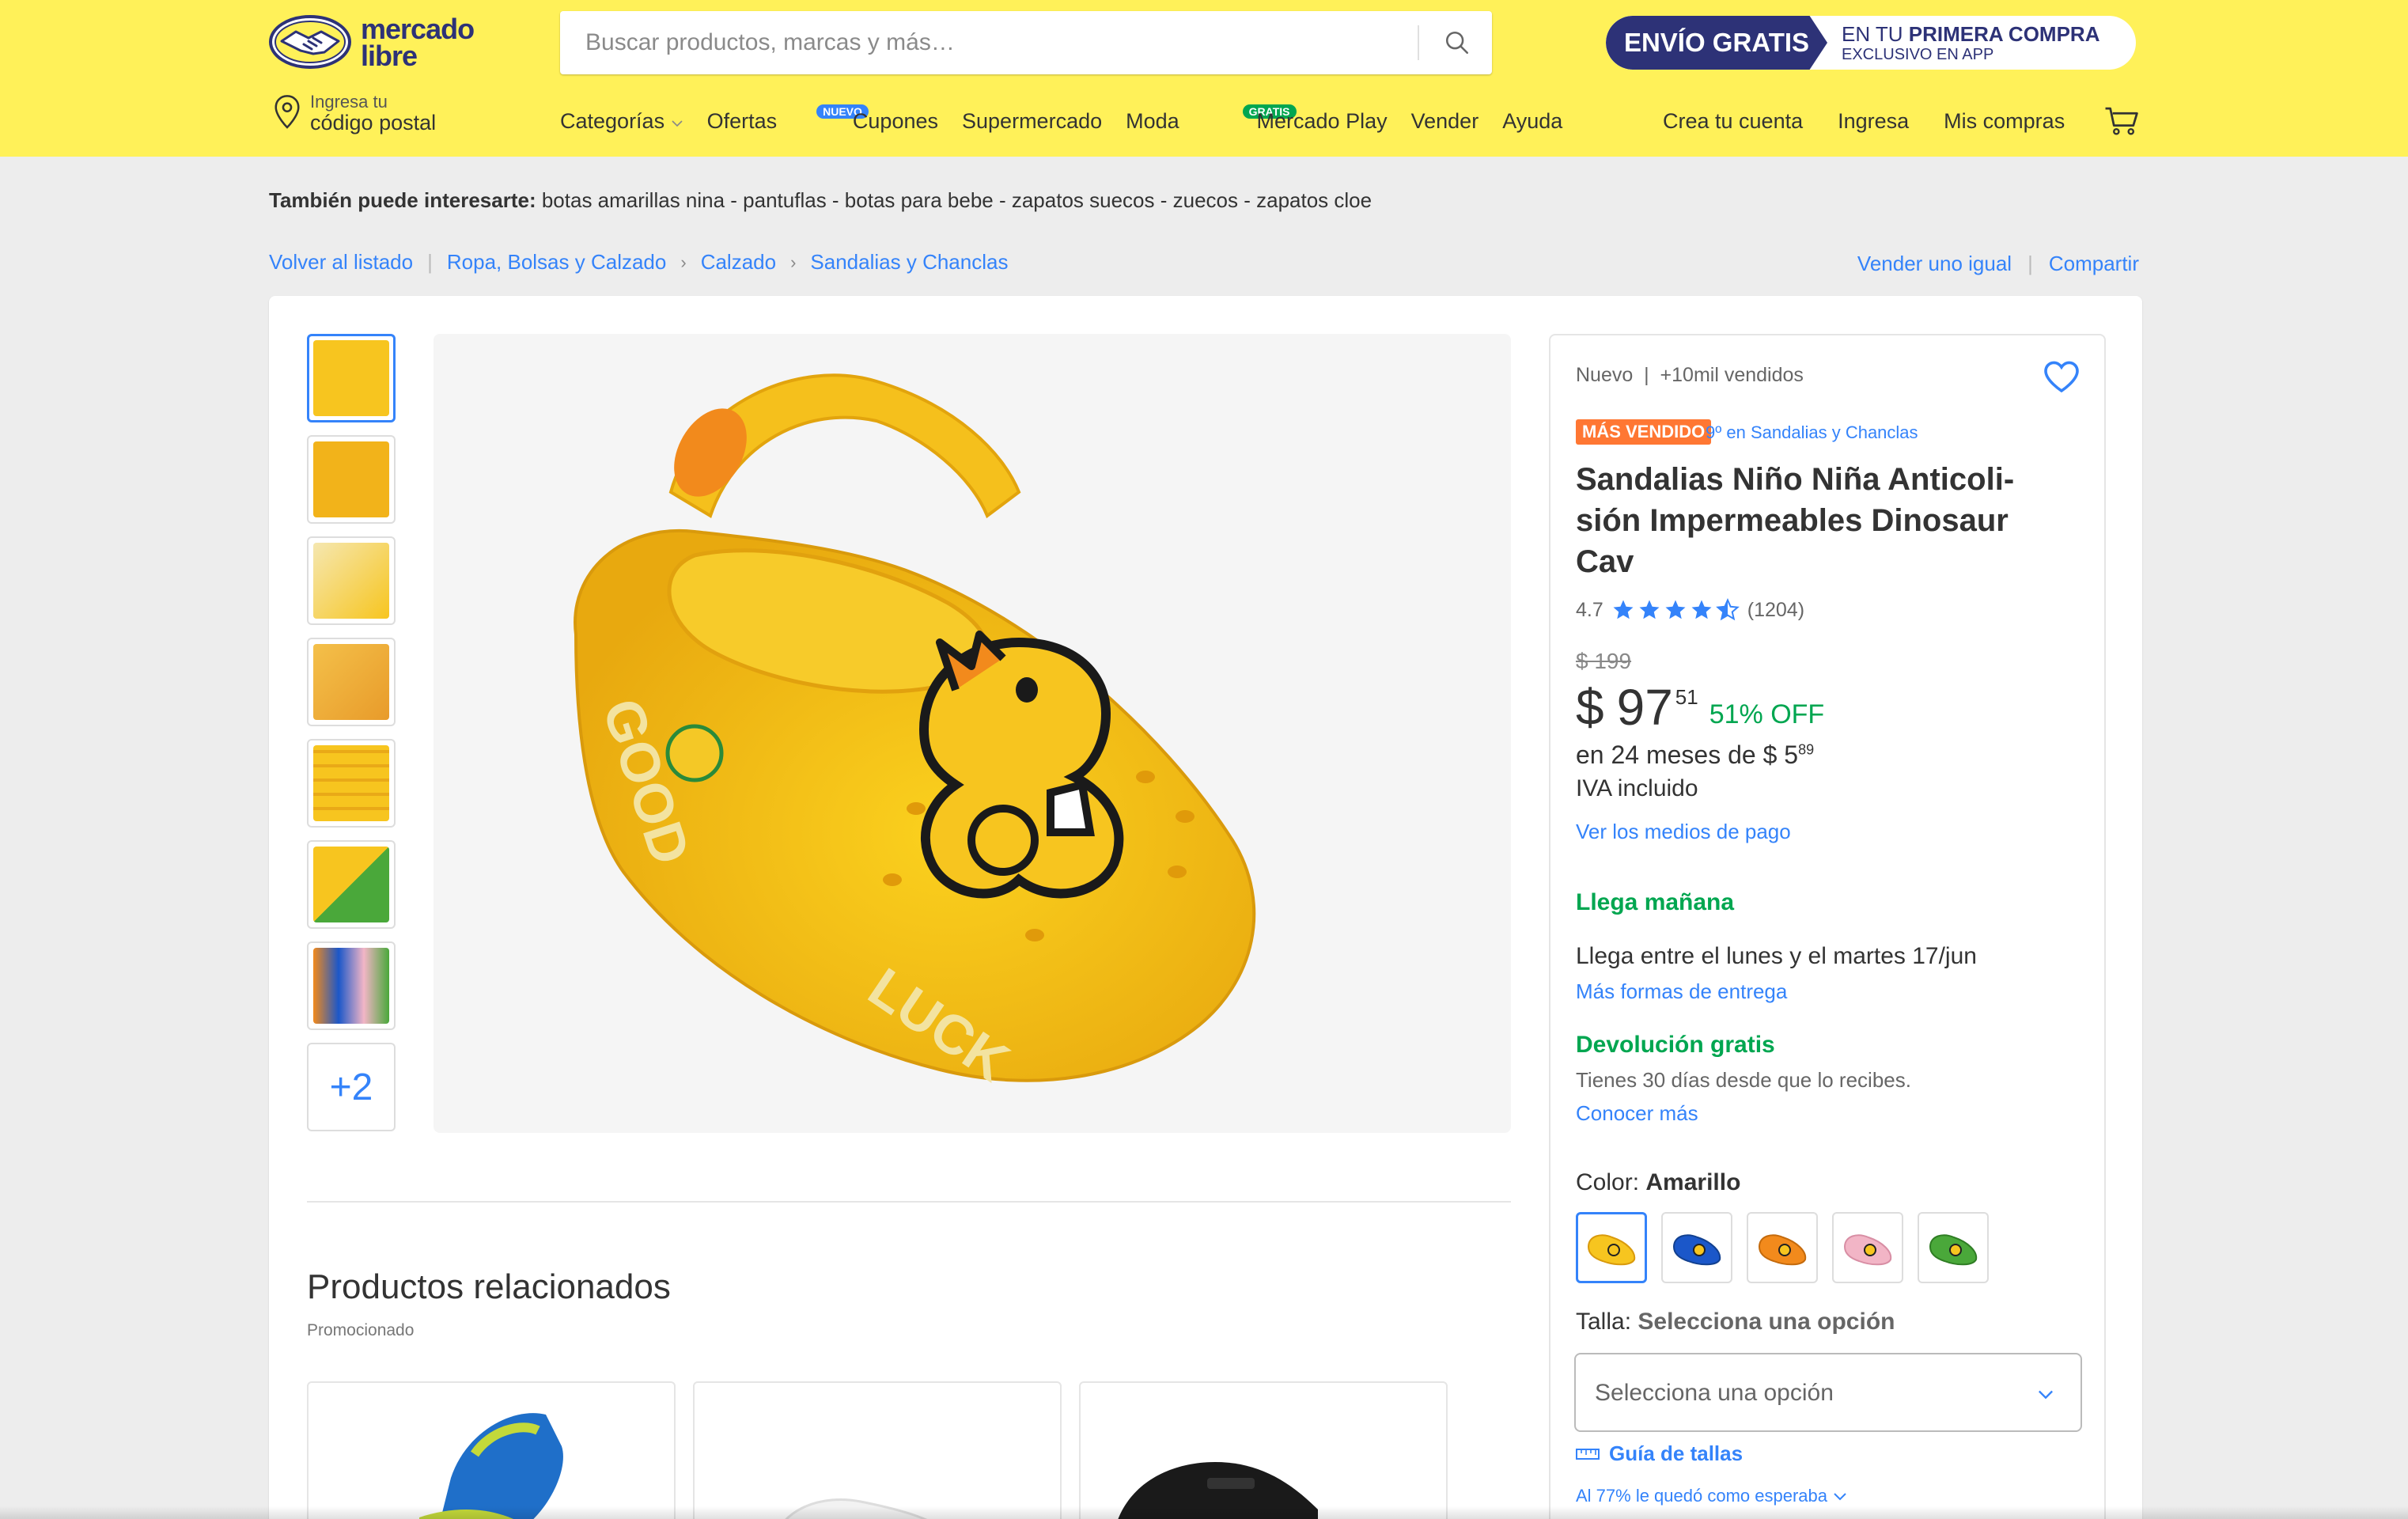 This screenshot has width=2408, height=1519. What do you see at coordinates (1918, 55) in the screenshot?
I see `promo-line-2: EXCLUSIVO EN APP` at bounding box center [1918, 55].